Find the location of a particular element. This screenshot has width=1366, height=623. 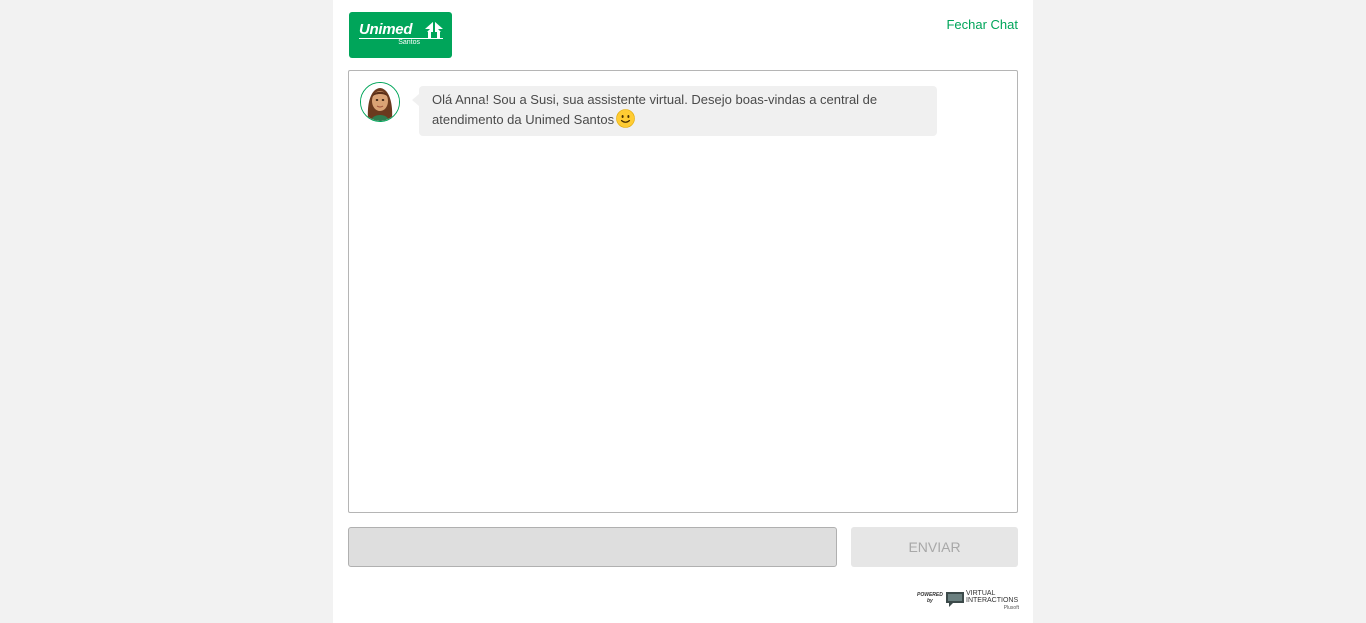

powered-label-line-2: by is located at coordinates (930, 601).